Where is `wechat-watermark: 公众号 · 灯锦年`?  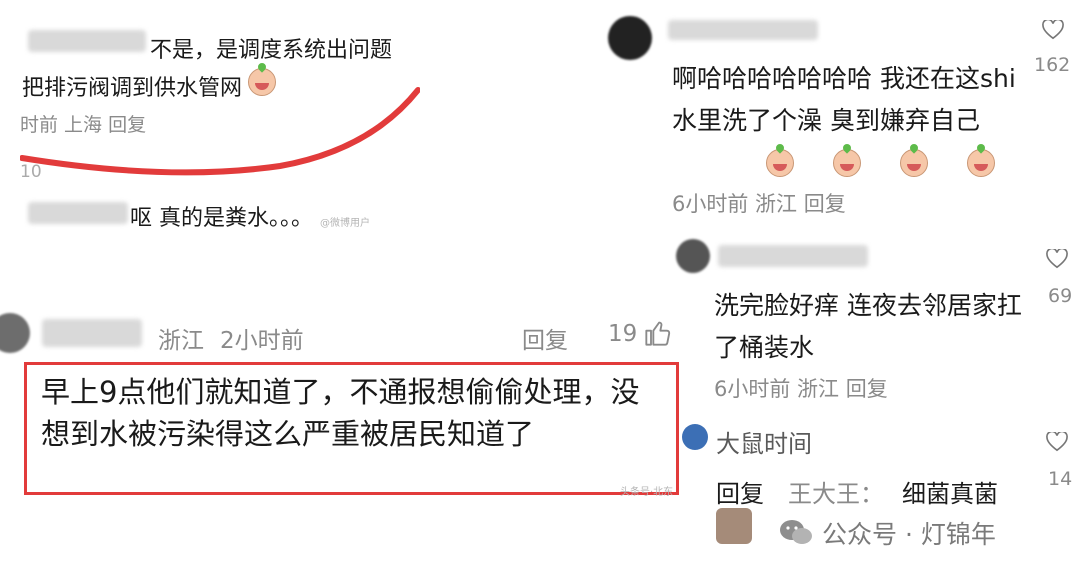 wechat-watermark: 公众号 · 灯锦年 is located at coordinates (887, 533).